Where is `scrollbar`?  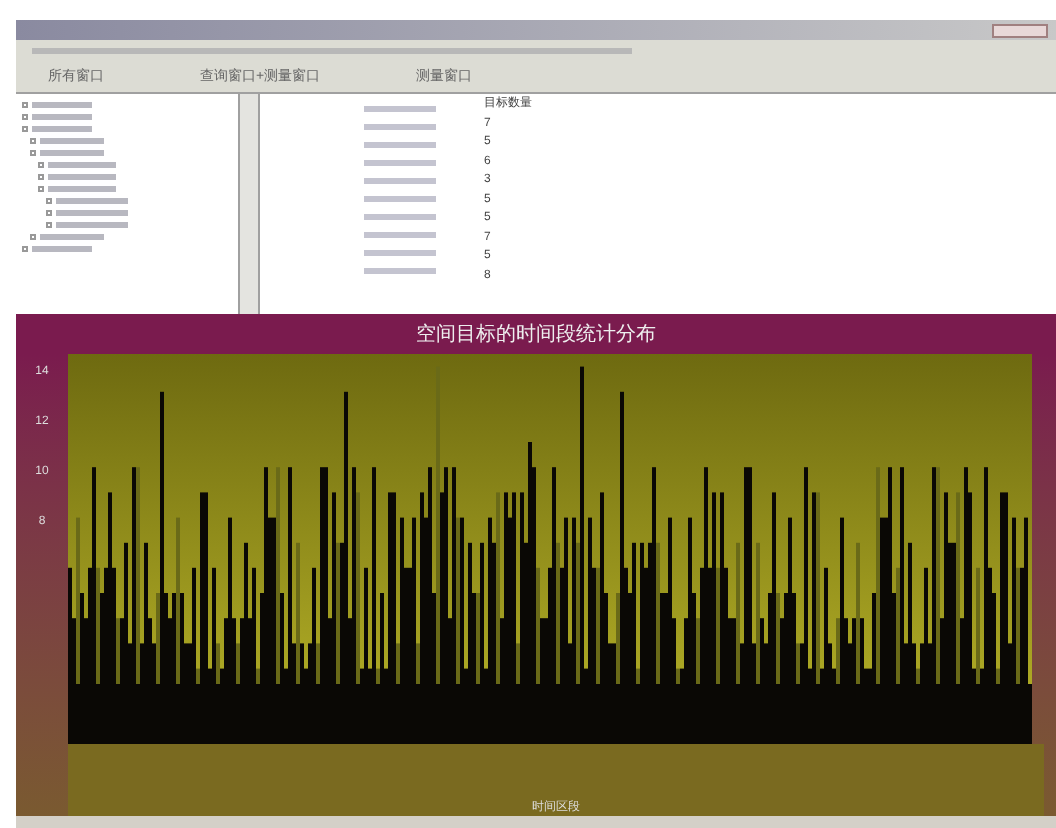 scrollbar is located at coordinates (250, 204).